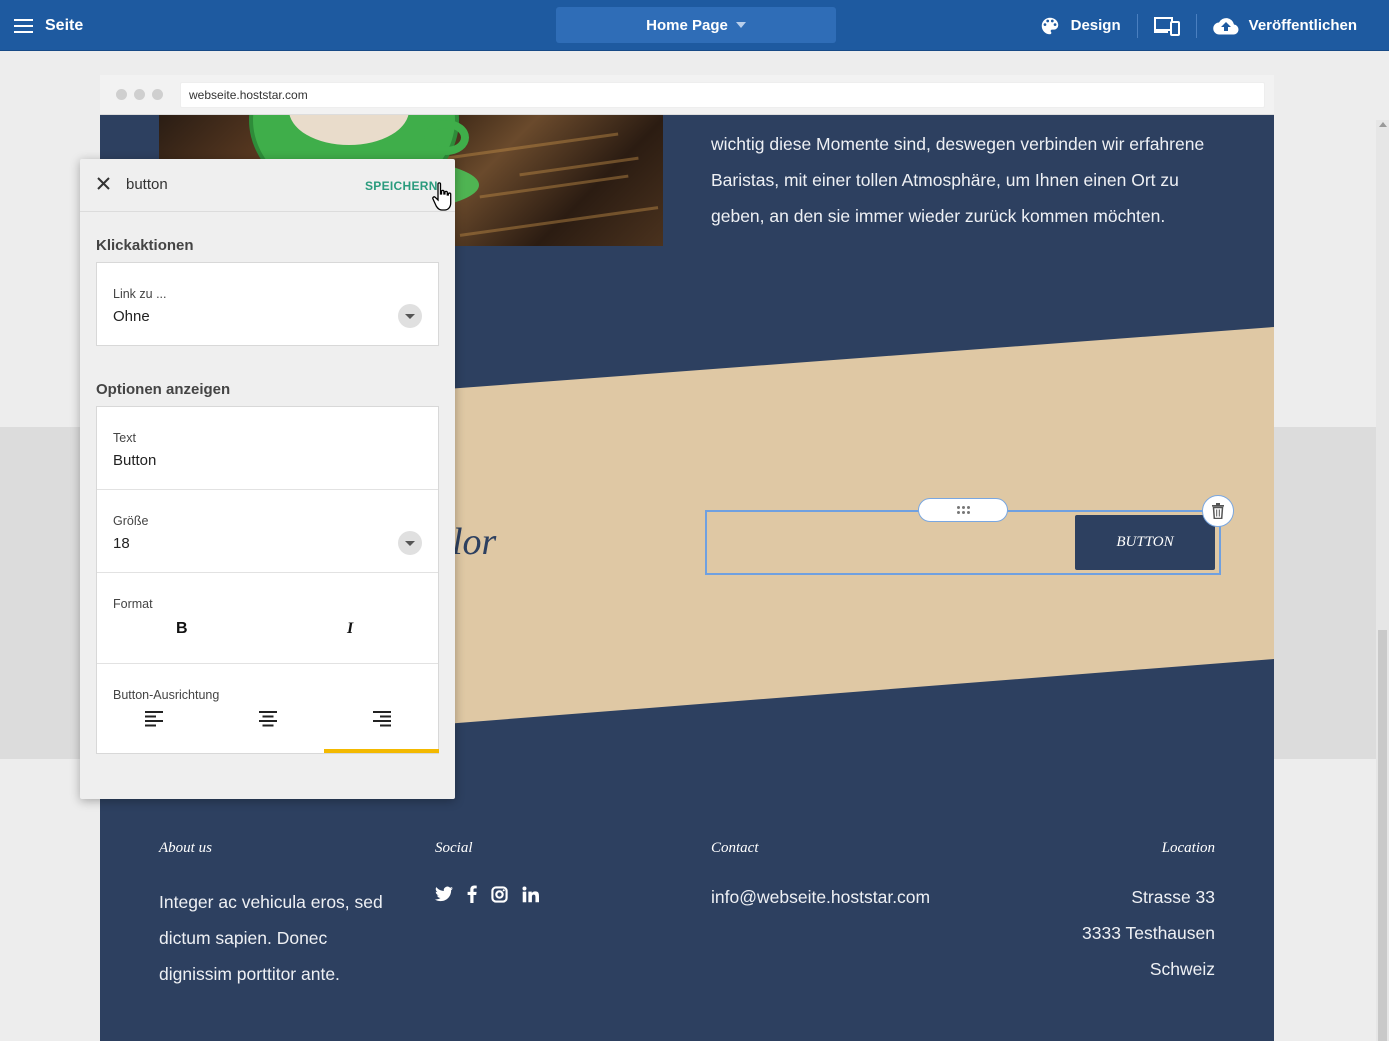 The image size is (1389, 1041). Describe the element at coordinates (64, 25) in the screenshot. I see `page-menu-label: Seite` at that location.